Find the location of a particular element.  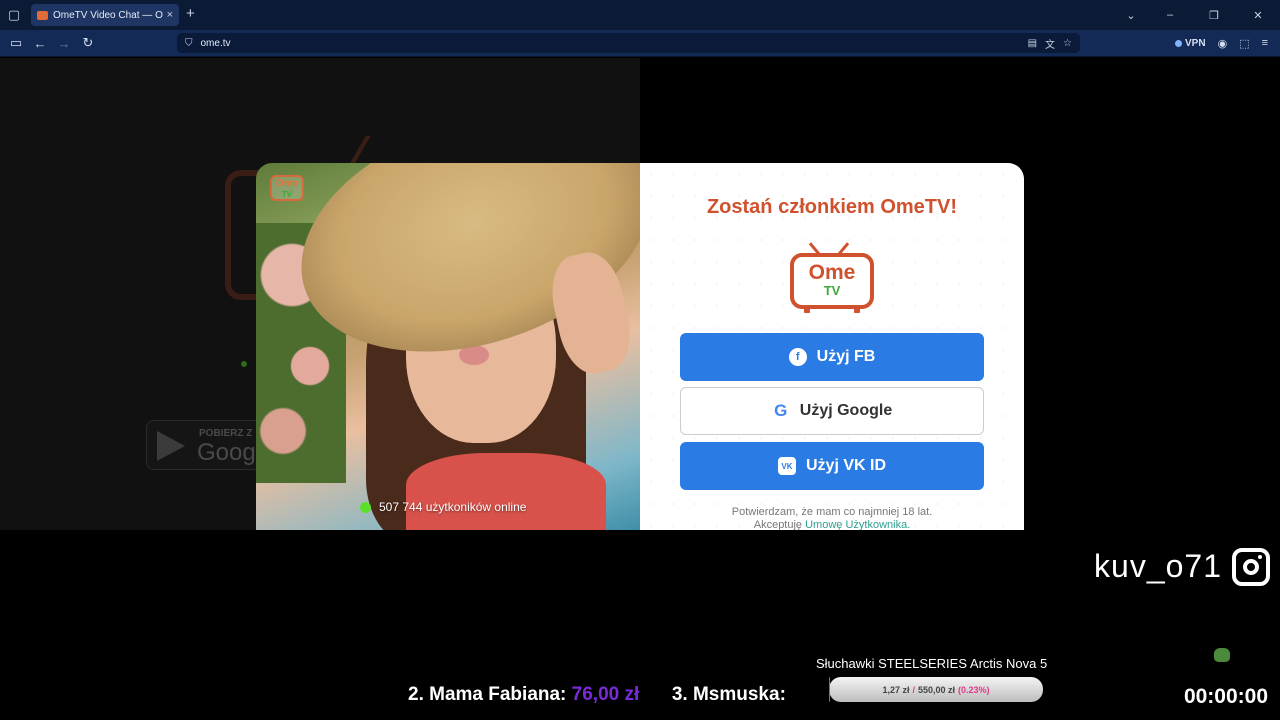

translate-icon: 文 is located at coordinates (1050, 43).